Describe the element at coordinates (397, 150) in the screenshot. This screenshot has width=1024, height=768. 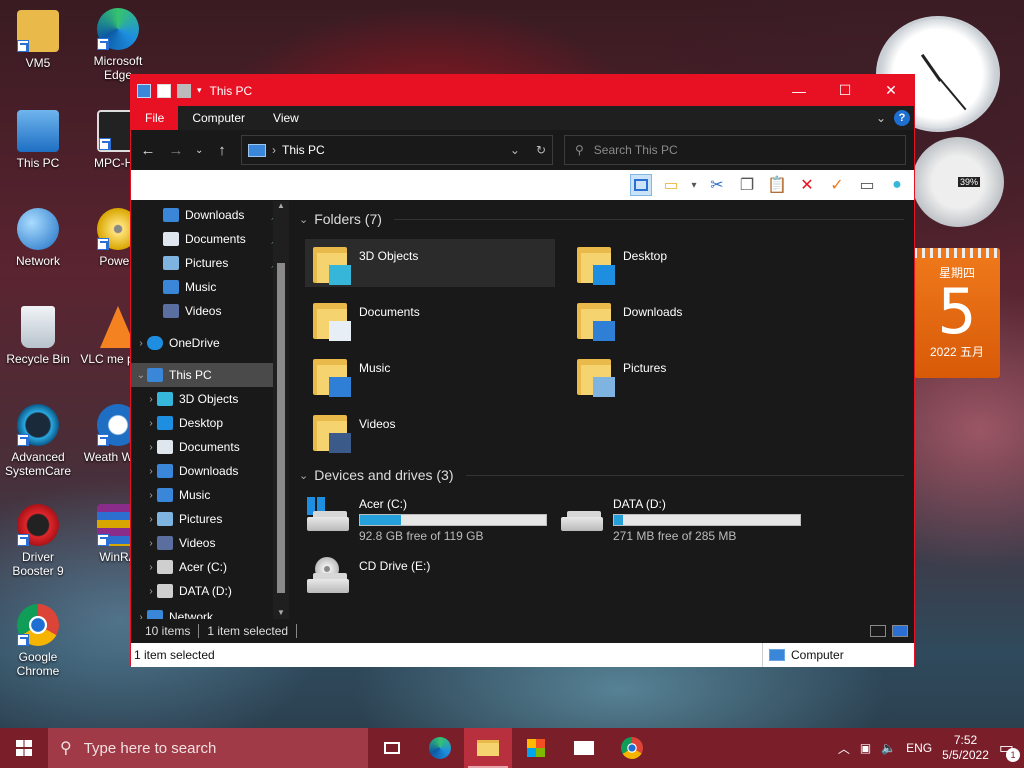
I see `address-bar: › This PC ⌄ ↻` at that location.